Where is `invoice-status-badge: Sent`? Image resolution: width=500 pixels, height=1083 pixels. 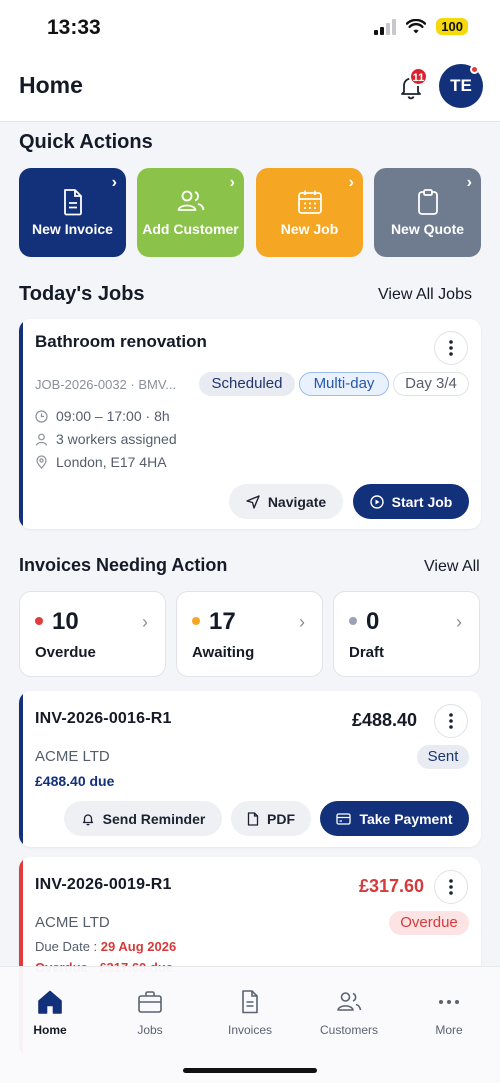 invoice-status-badge: Sent is located at coordinates (443, 757).